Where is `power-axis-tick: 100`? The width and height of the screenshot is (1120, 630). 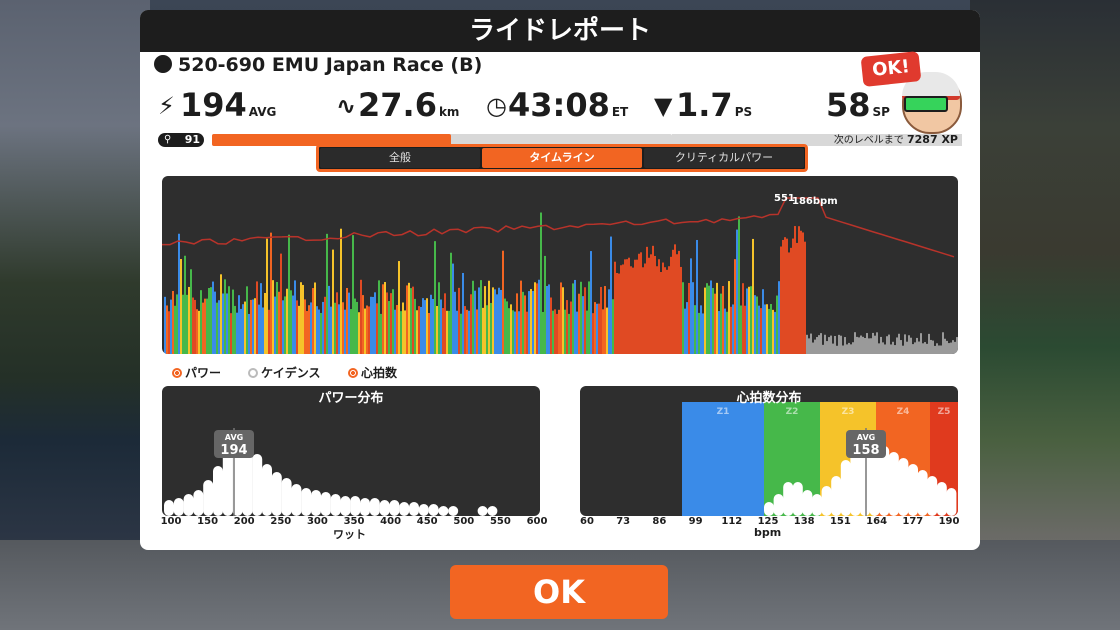 power-axis-tick: 100 is located at coordinates (171, 521).